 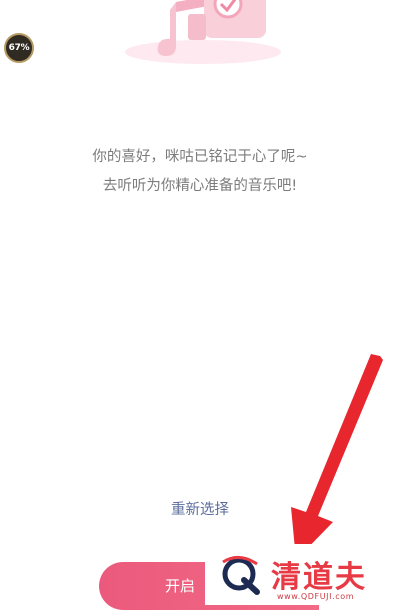 What do you see at coordinates (200, 186) in the screenshot?
I see `message-line-2: 去听听为你精心准备的音乐吧!` at bounding box center [200, 186].